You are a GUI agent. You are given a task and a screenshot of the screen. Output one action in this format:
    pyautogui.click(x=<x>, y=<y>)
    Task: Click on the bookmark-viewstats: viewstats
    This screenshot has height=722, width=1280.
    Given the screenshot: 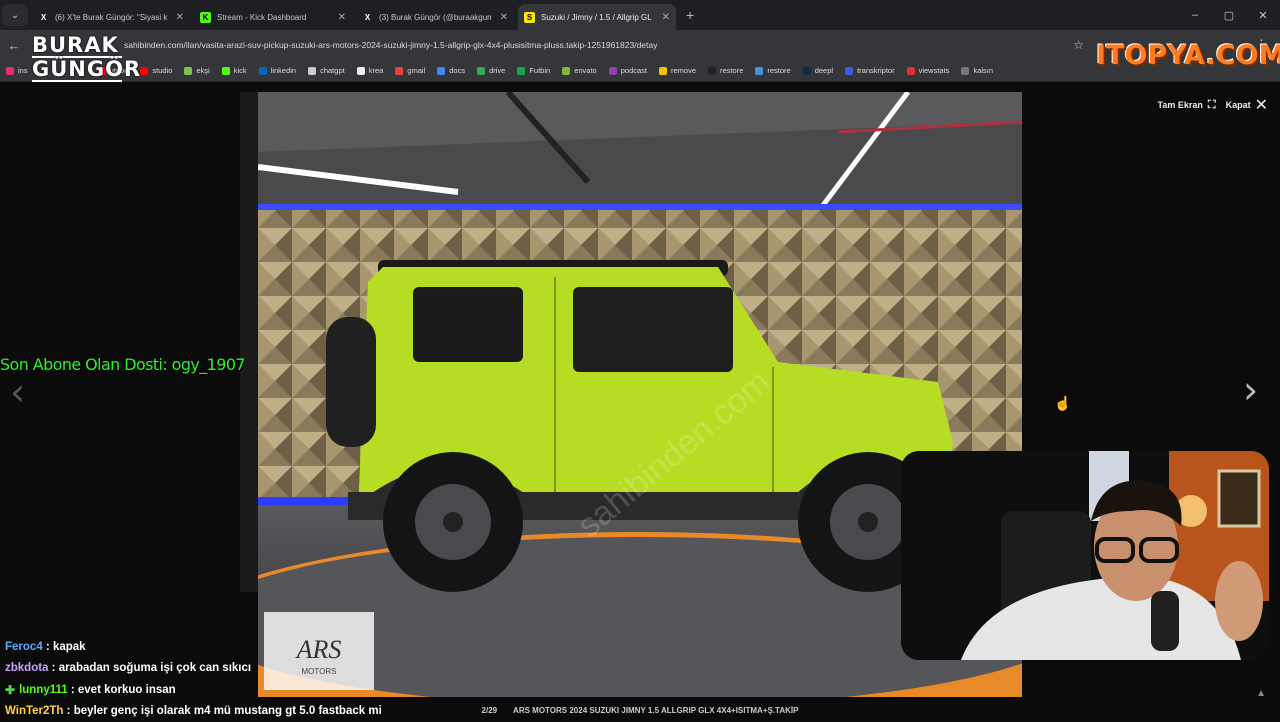 What is the action you would take?
    pyautogui.click(x=928, y=70)
    